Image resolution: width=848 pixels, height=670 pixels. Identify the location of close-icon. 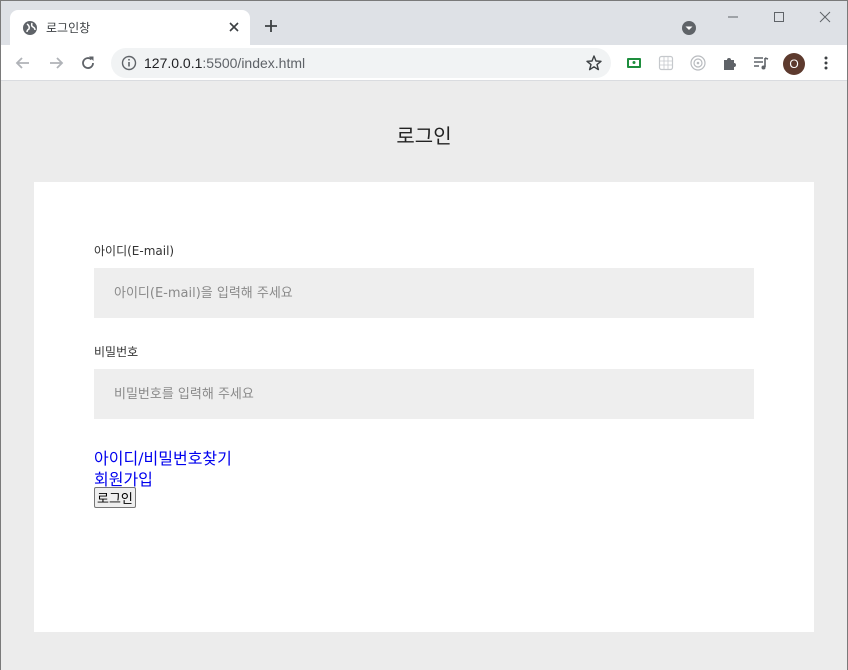
(234, 27).